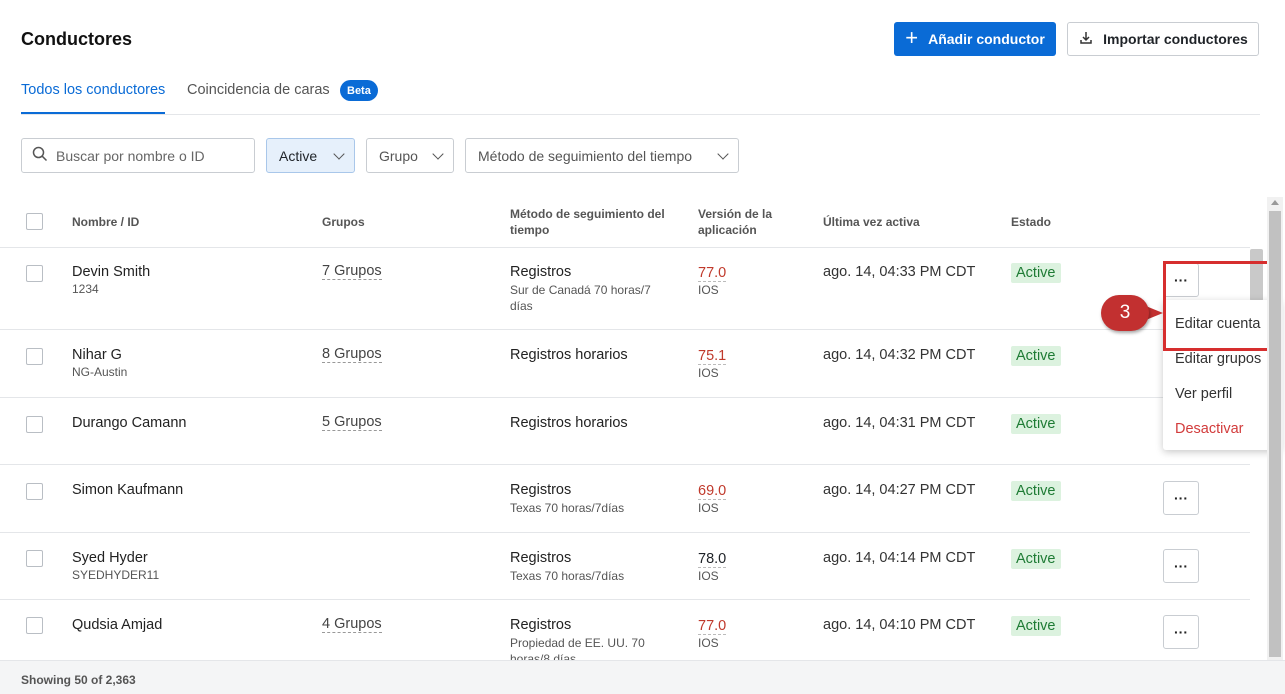  What do you see at coordinates (986, 39) in the screenshot?
I see `add-driver-label: Añadir conductor` at bounding box center [986, 39].